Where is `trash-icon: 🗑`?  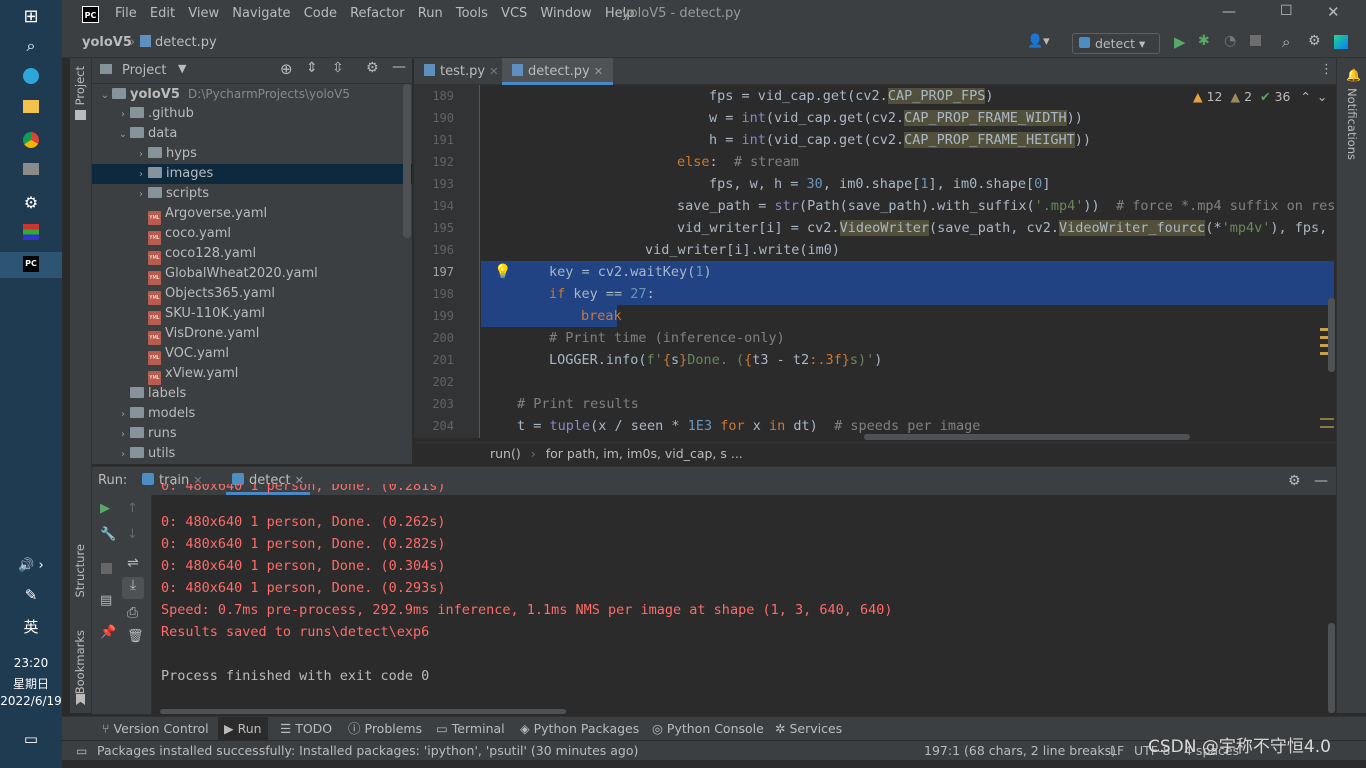
trash-icon: 🗑 is located at coordinates (135, 636).